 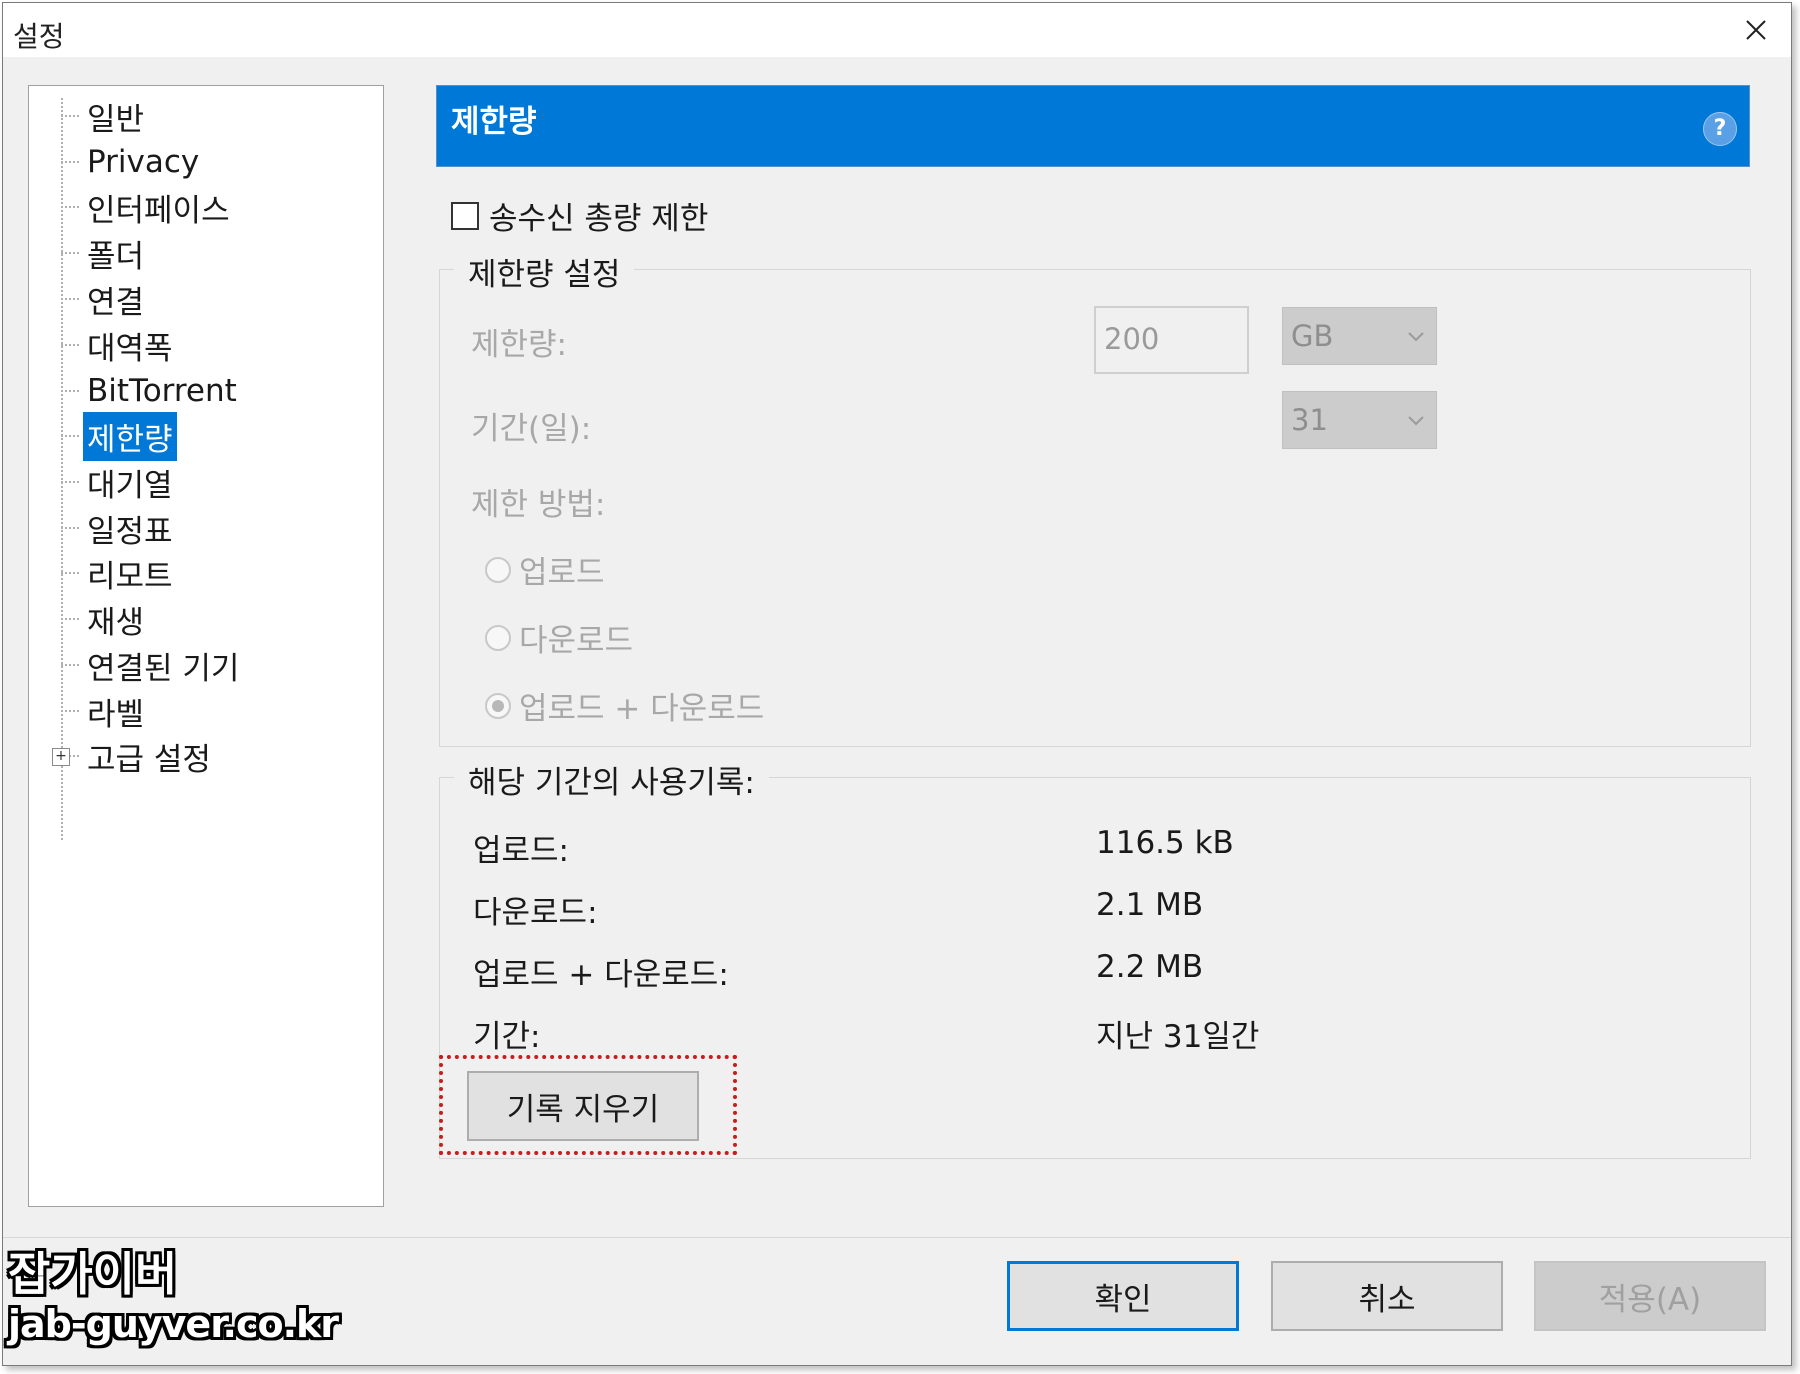 I want to click on usage-history-legend: 해당 기간의 사용기록:, so click(x=611, y=779).